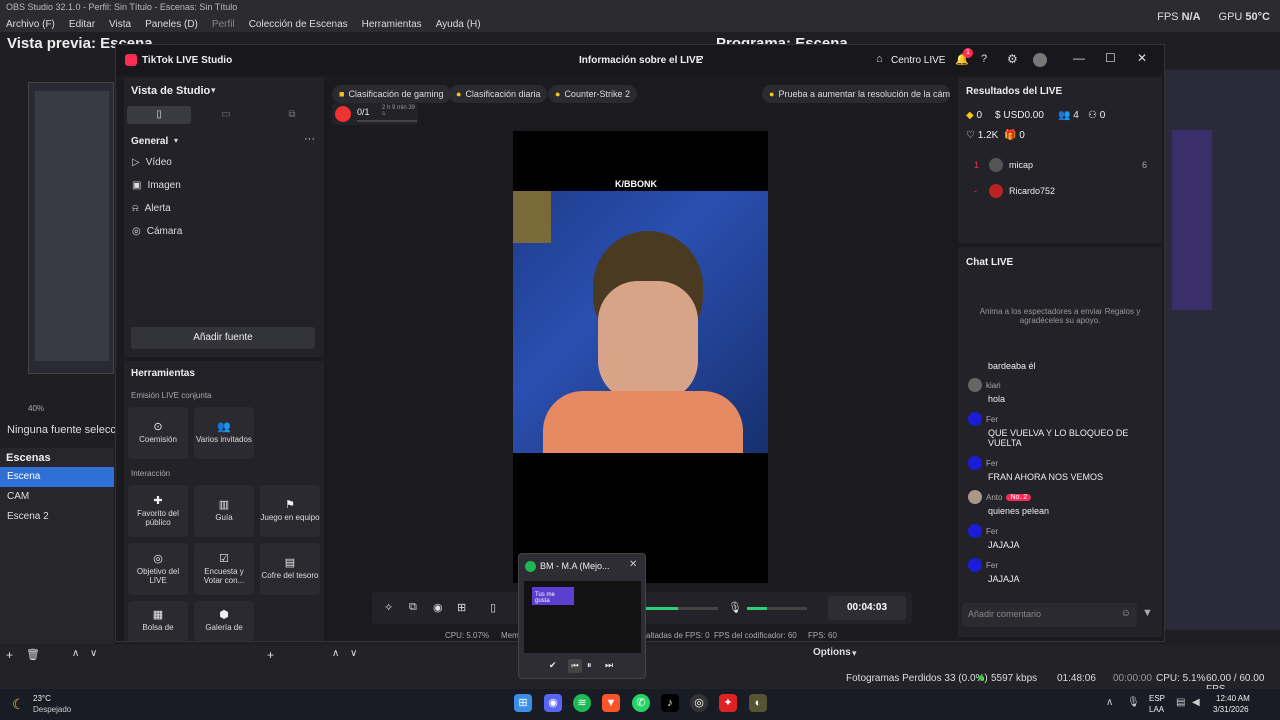 The width and height of the screenshot is (1280, 720). I want to click on lang-indicator: ESP, so click(1157, 698).